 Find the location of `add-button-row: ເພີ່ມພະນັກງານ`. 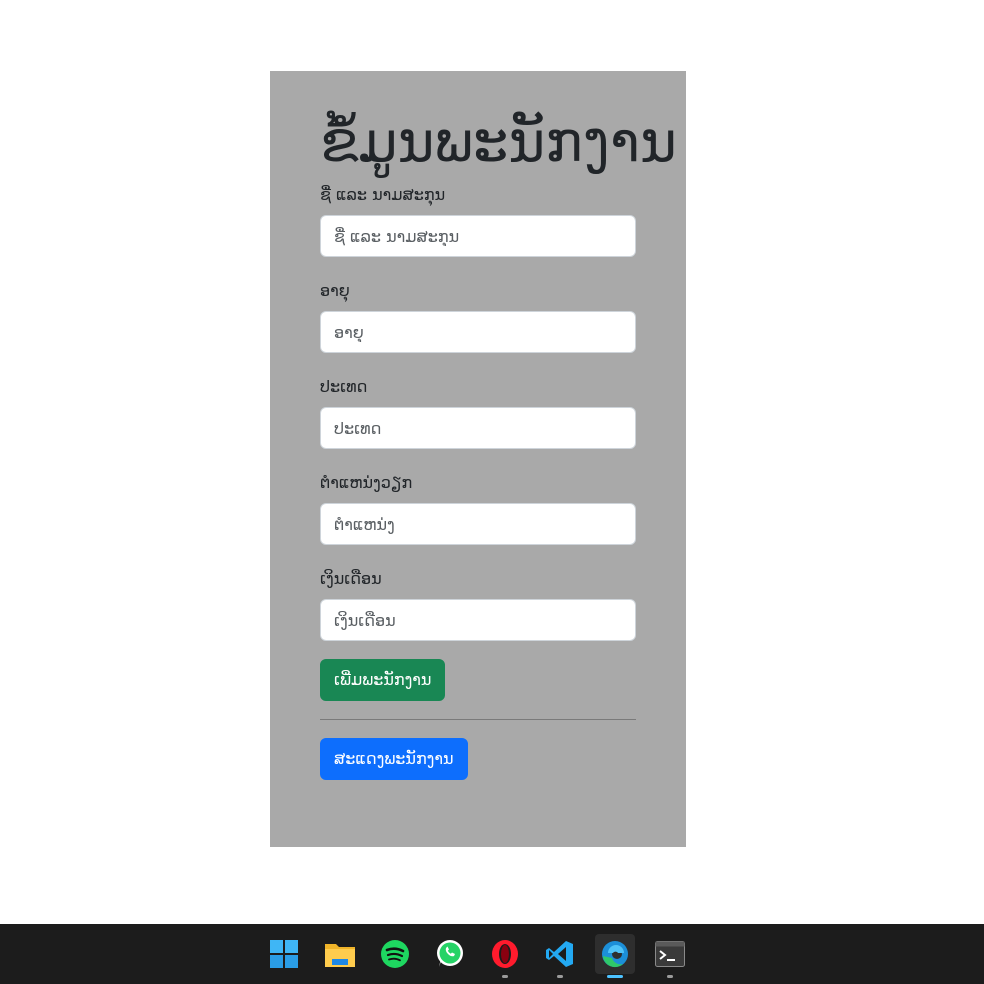

add-button-row: ເພີ່ມພະນັກງານ is located at coordinates (478, 680).